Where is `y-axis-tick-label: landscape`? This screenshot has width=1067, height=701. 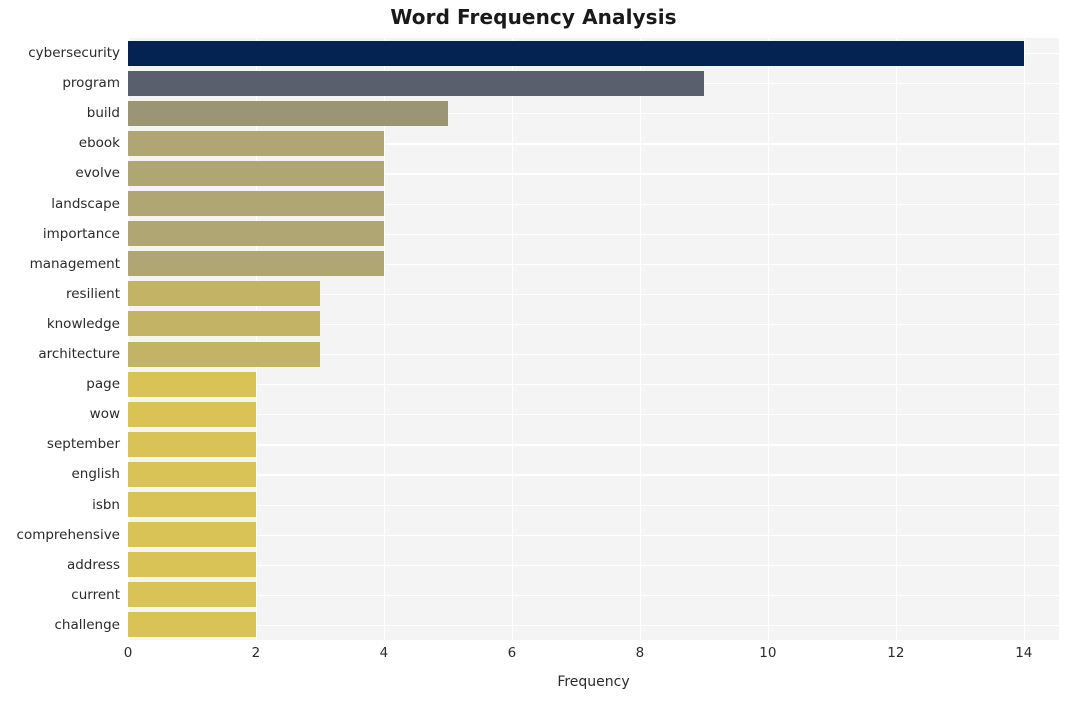
y-axis-tick-label: landscape is located at coordinates (85, 203).